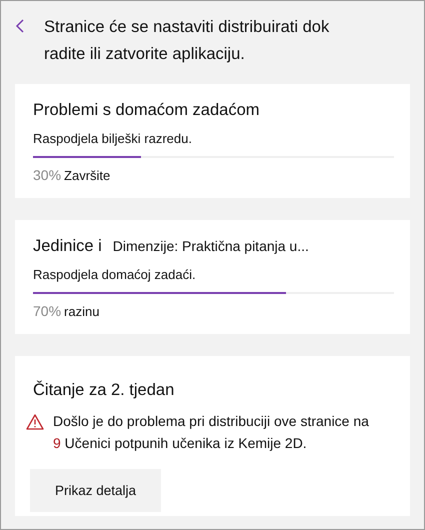 The width and height of the screenshot is (425, 530). Describe the element at coordinates (113, 138) in the screenshot. I see `card-description: Raspodjela bilješki razredu.` at that location.